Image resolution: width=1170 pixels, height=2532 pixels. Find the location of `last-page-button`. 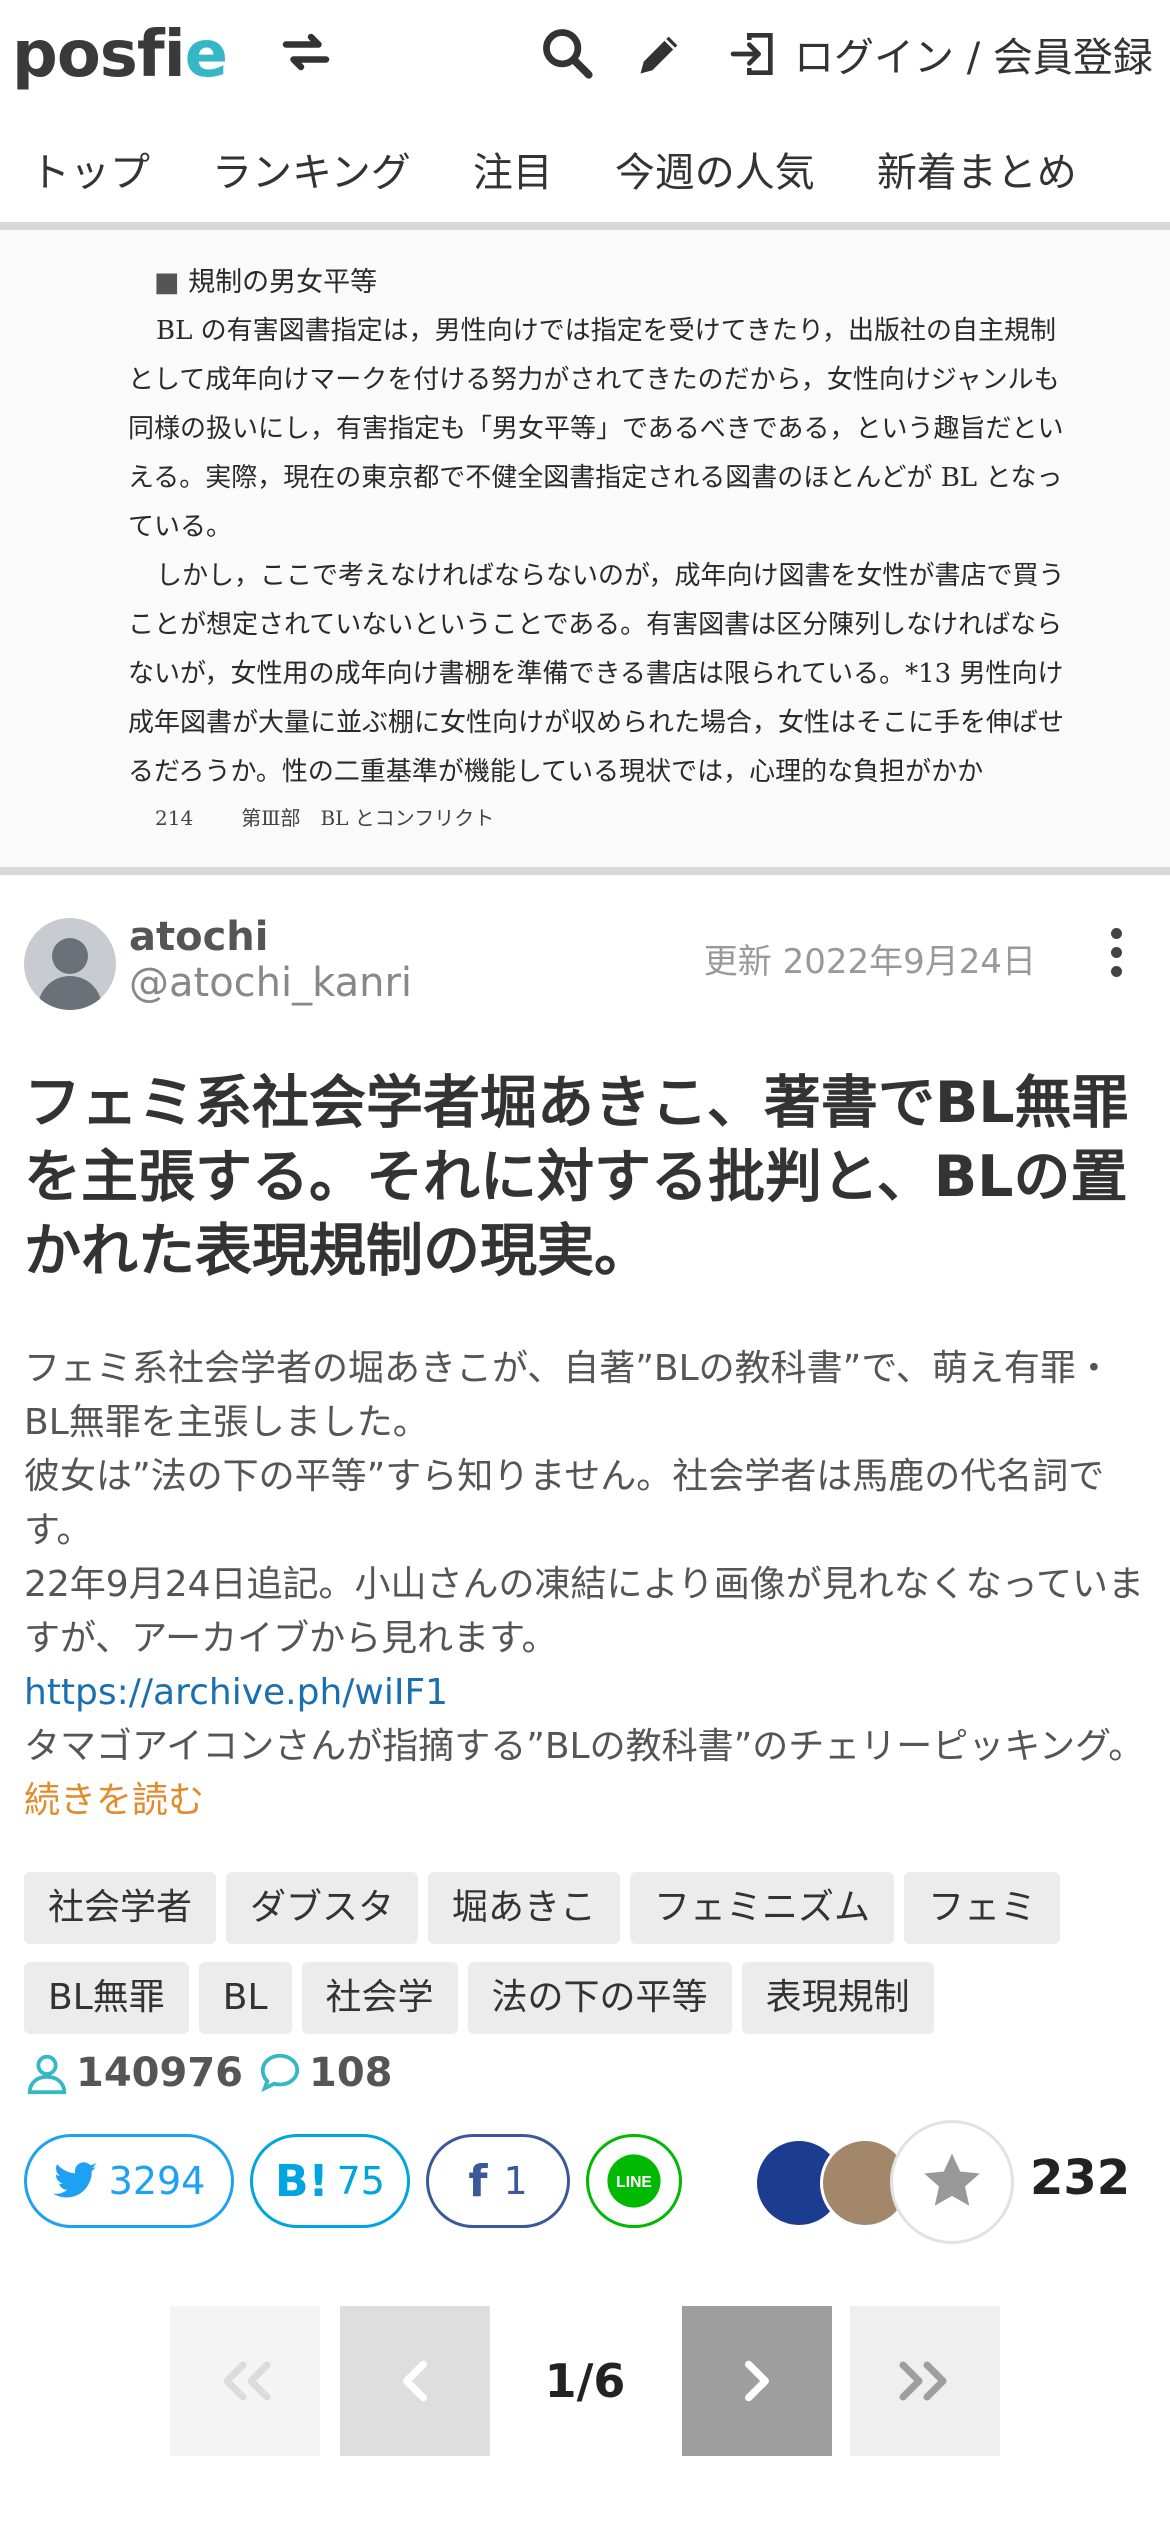

last-page-button is located at coordinates (925, 2381).